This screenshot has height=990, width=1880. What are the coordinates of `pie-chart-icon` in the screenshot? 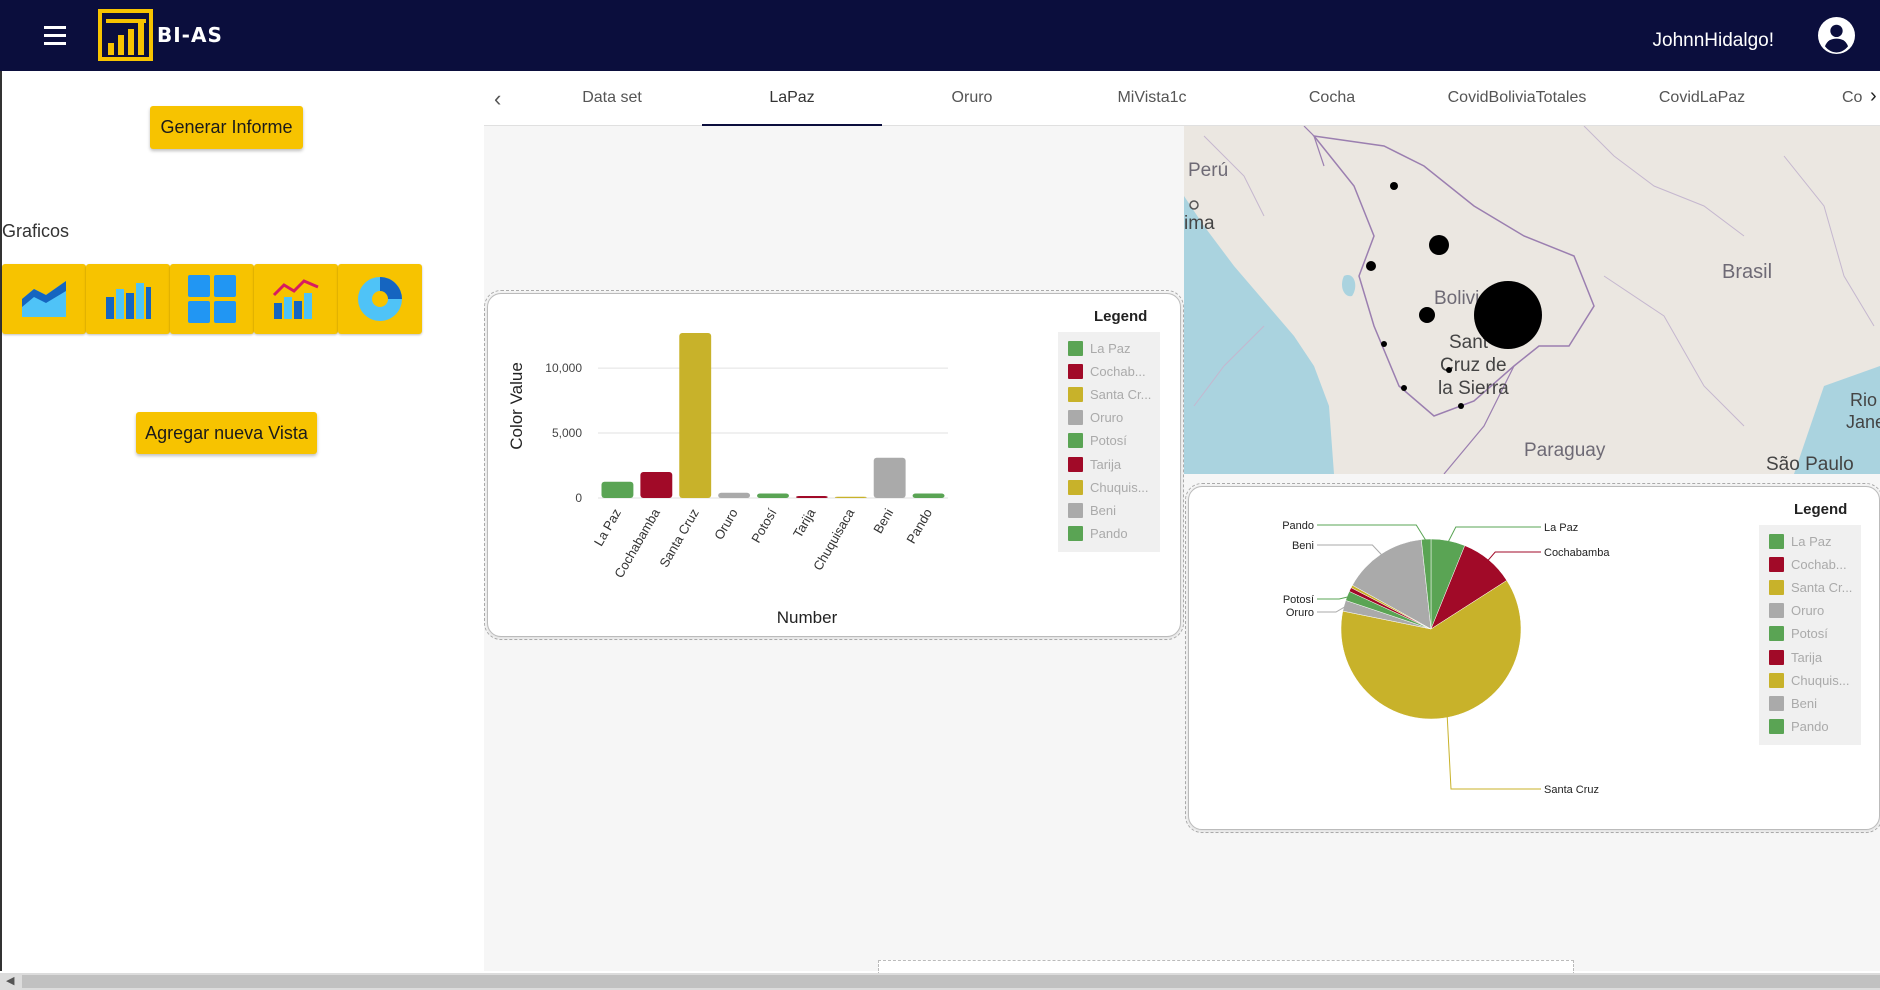 It's located at (380, 299).